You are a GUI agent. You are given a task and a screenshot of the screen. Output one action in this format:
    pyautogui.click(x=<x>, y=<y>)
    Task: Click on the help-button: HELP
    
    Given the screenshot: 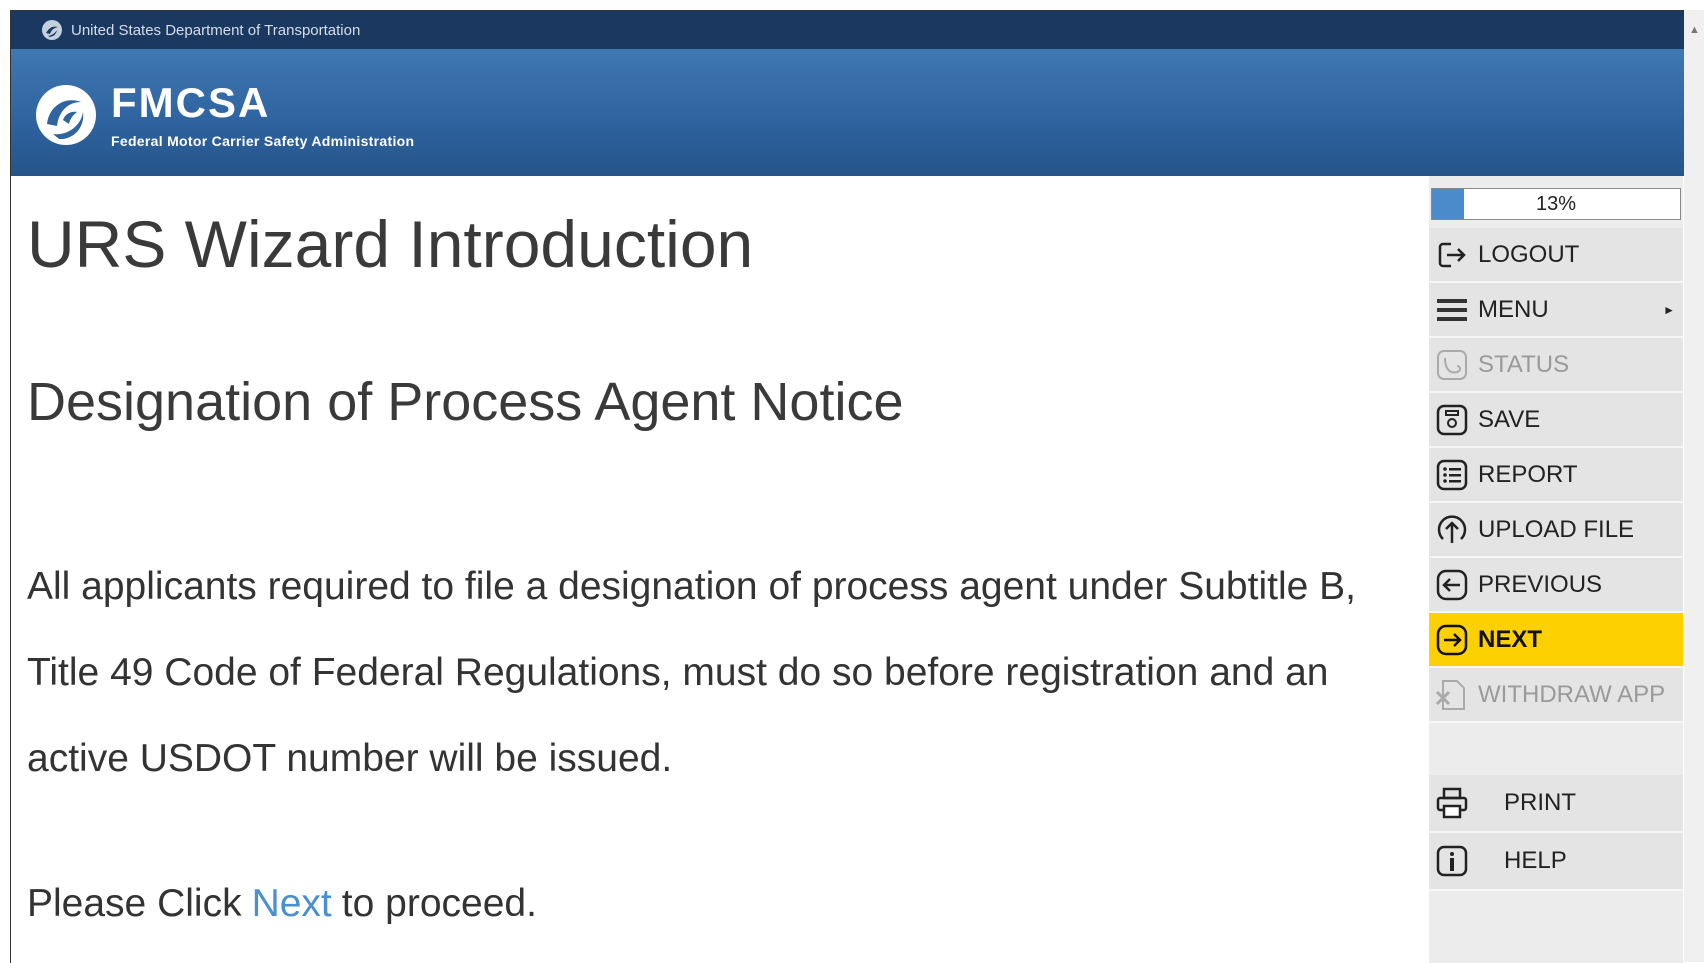 What is the action you would take?
    pyautogui.click(x=1556, y=862)
    